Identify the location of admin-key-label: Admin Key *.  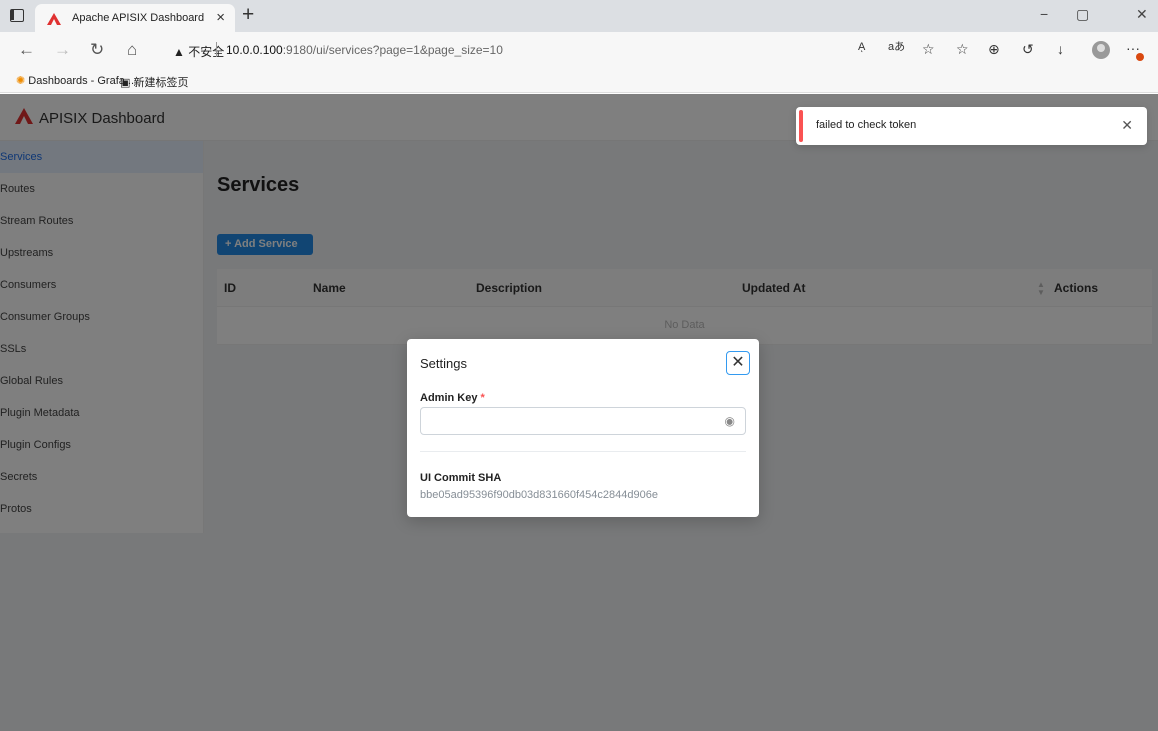
(452, 398).